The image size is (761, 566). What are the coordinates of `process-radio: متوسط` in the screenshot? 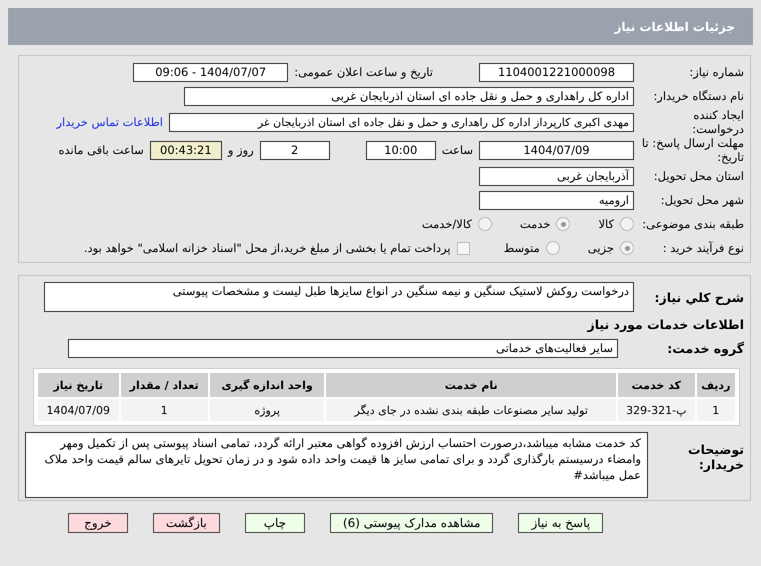 It's located at (532, 248).